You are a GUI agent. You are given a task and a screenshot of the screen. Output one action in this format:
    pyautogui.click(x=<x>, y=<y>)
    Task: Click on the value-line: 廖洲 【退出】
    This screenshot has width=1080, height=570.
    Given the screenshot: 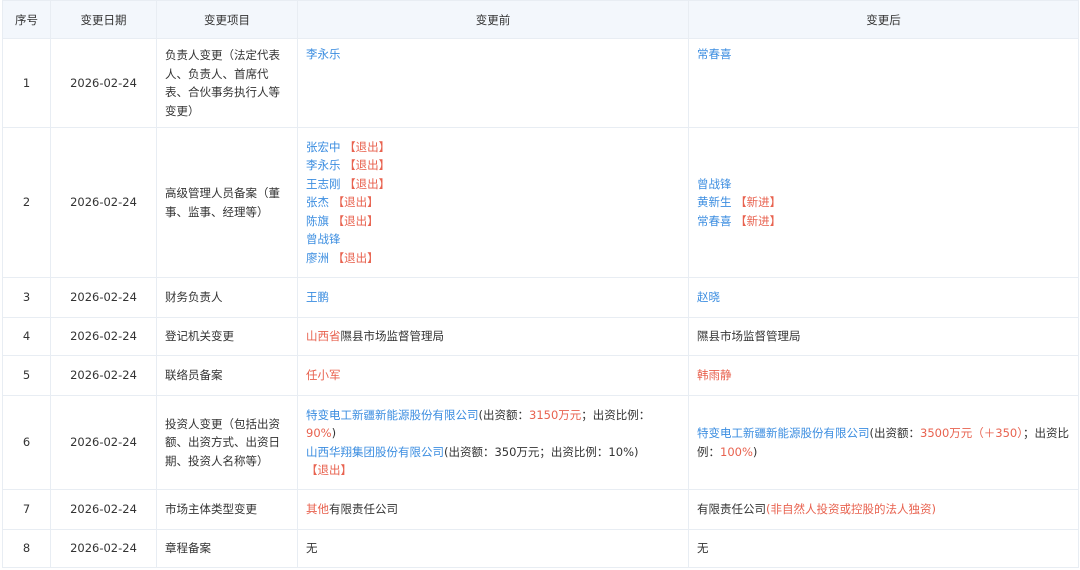 What is the action you would take?
    pyautogui.click(x=493, y=258)
    